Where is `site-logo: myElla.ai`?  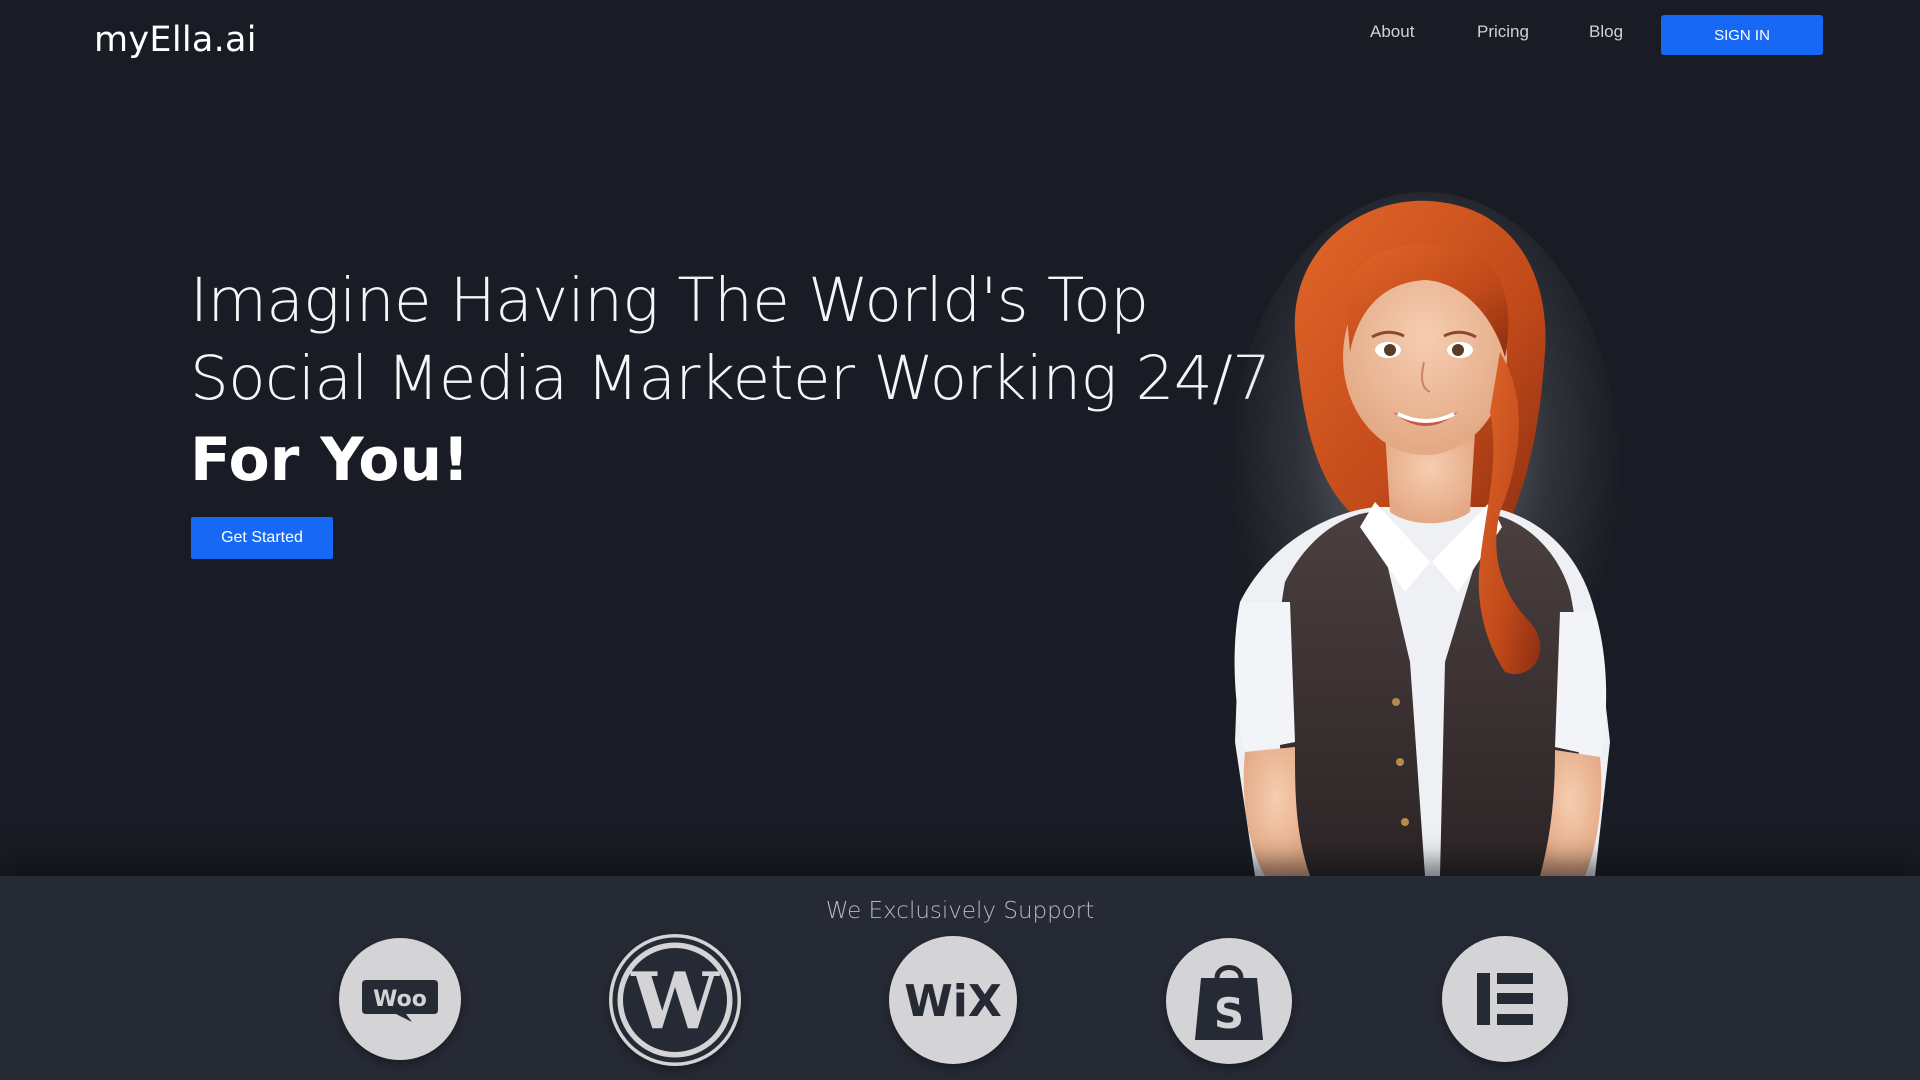 site-logo: myElla.ai is located at coordinates (175, 40).